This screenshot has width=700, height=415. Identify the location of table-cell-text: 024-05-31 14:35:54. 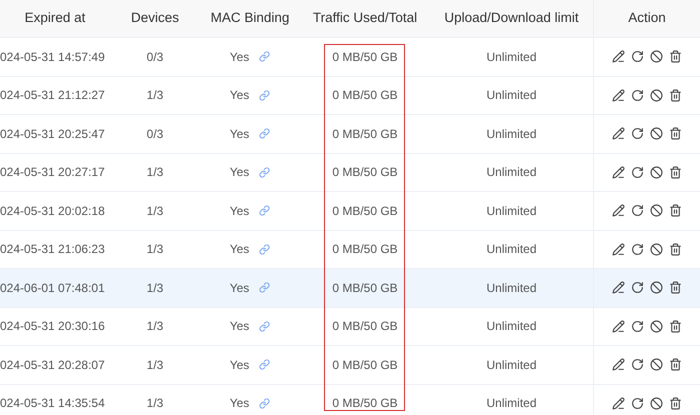
(52, 403).